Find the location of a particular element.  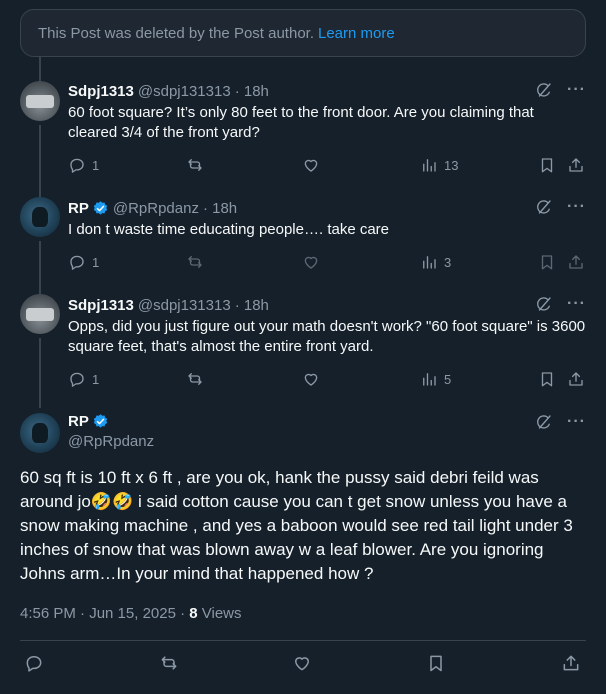

views-count: 8 is located at coordinates (193, 613).